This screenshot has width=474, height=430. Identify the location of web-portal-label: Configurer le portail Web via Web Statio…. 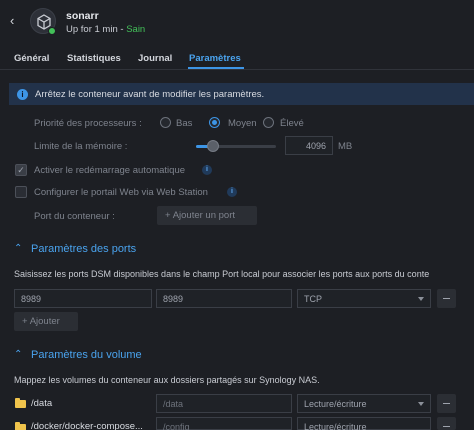
(121, 192).